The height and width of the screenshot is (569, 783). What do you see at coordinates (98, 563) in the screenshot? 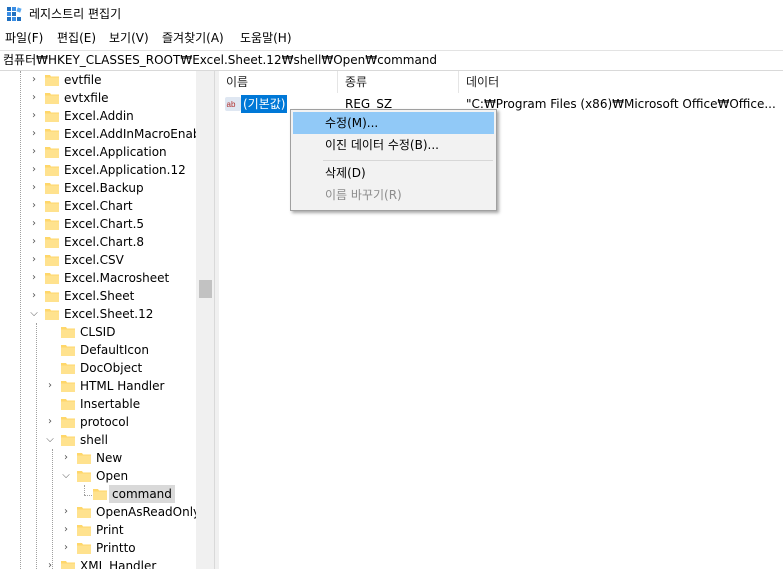
I see `tree-item-xml-handler: › XML Handler` at bounding box center [98, 563].